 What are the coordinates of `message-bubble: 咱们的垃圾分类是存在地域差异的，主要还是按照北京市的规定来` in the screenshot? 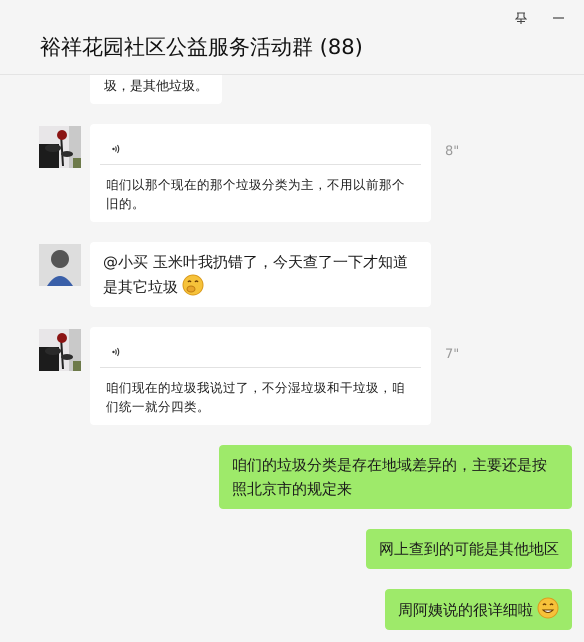 It's located at (395, 477).